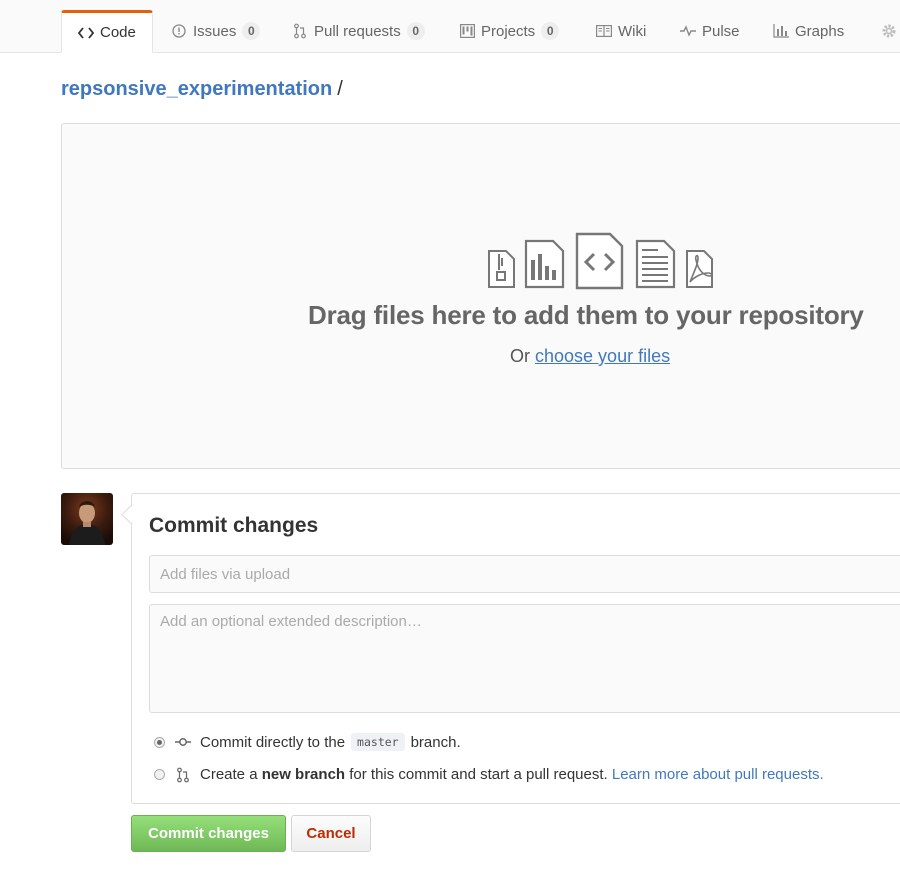  Describe the element at coordinates (118, 32) in the screenshot. I see `tab-code-label: Code` at that location.